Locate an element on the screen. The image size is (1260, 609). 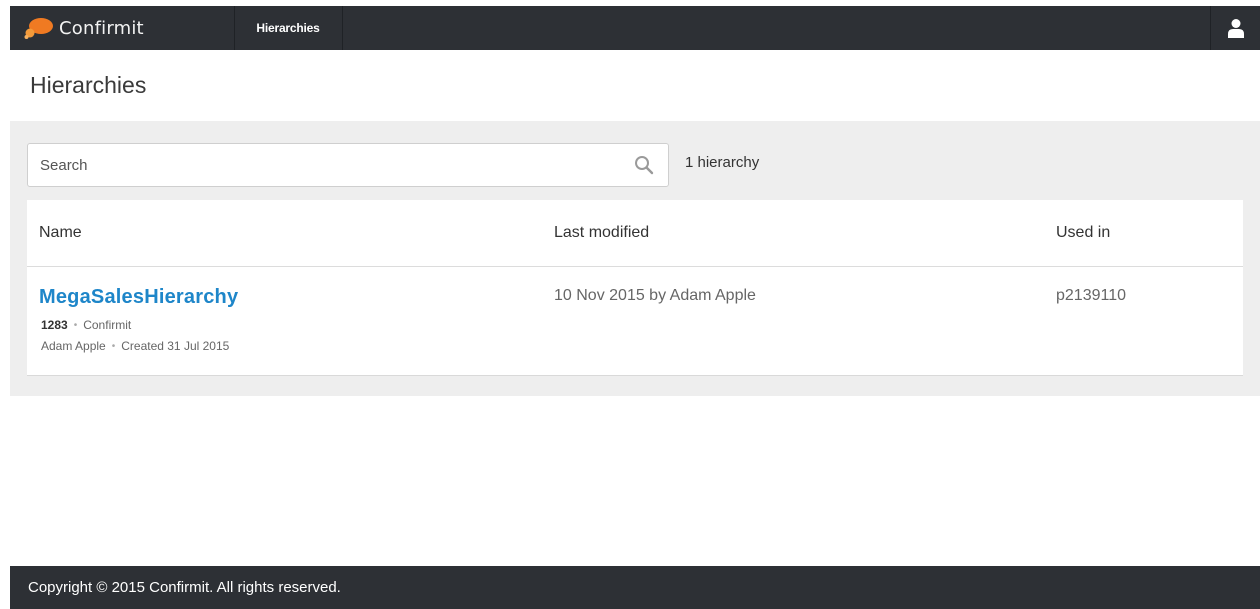
hierarchy-company: Confirmit is located at coordinates (107, 325).